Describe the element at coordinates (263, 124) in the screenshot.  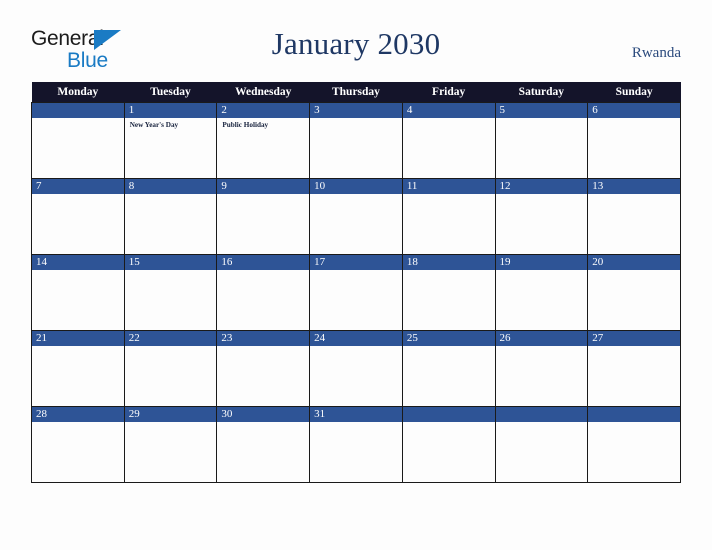
I see `day-events: Public Holiday` at that location.